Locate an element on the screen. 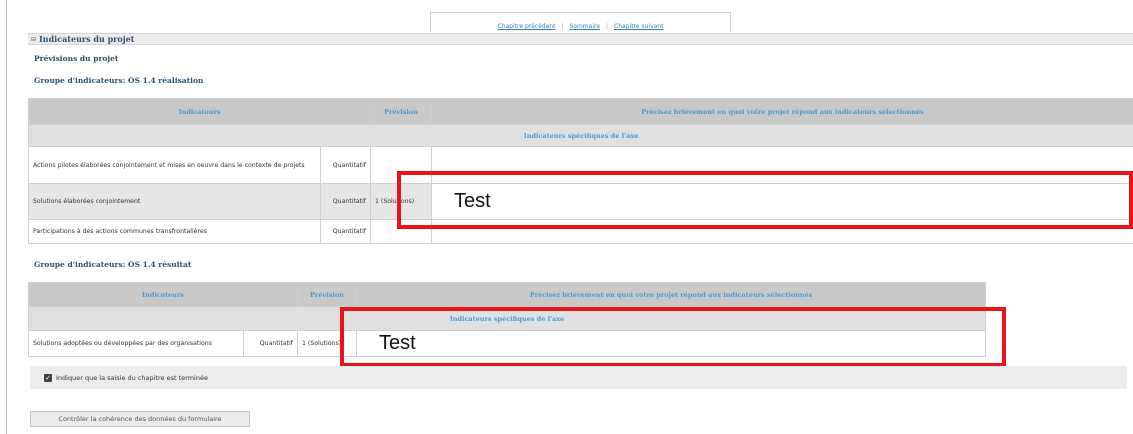 Image resolution: width=1133 pixels, height=434 pixels. indicator-label: Solutions élaborées conjointement is located at coordinates (174, 201).